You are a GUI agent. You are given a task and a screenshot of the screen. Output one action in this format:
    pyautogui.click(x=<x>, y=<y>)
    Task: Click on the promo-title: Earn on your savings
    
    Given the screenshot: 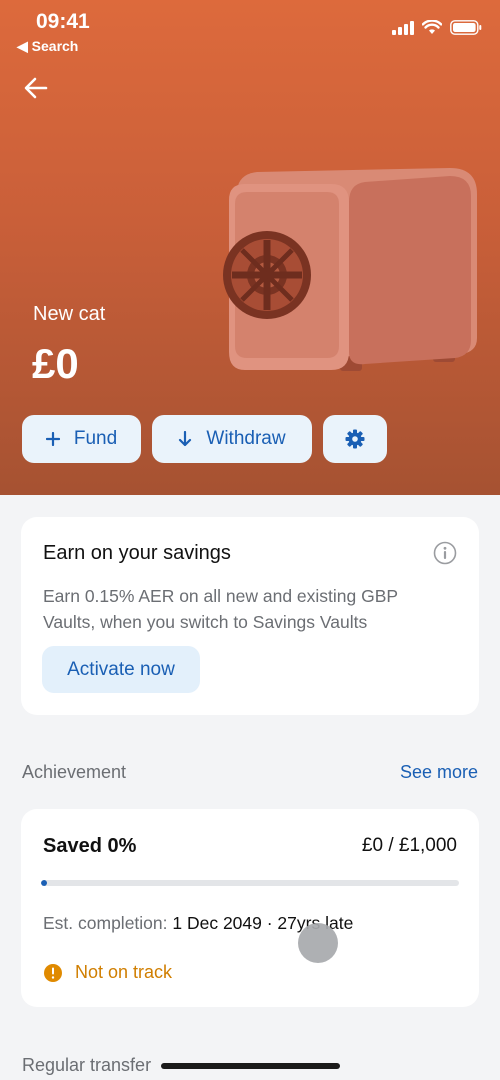 What is the action you would take?
    pyautogui.click(x=137, y=553)
    